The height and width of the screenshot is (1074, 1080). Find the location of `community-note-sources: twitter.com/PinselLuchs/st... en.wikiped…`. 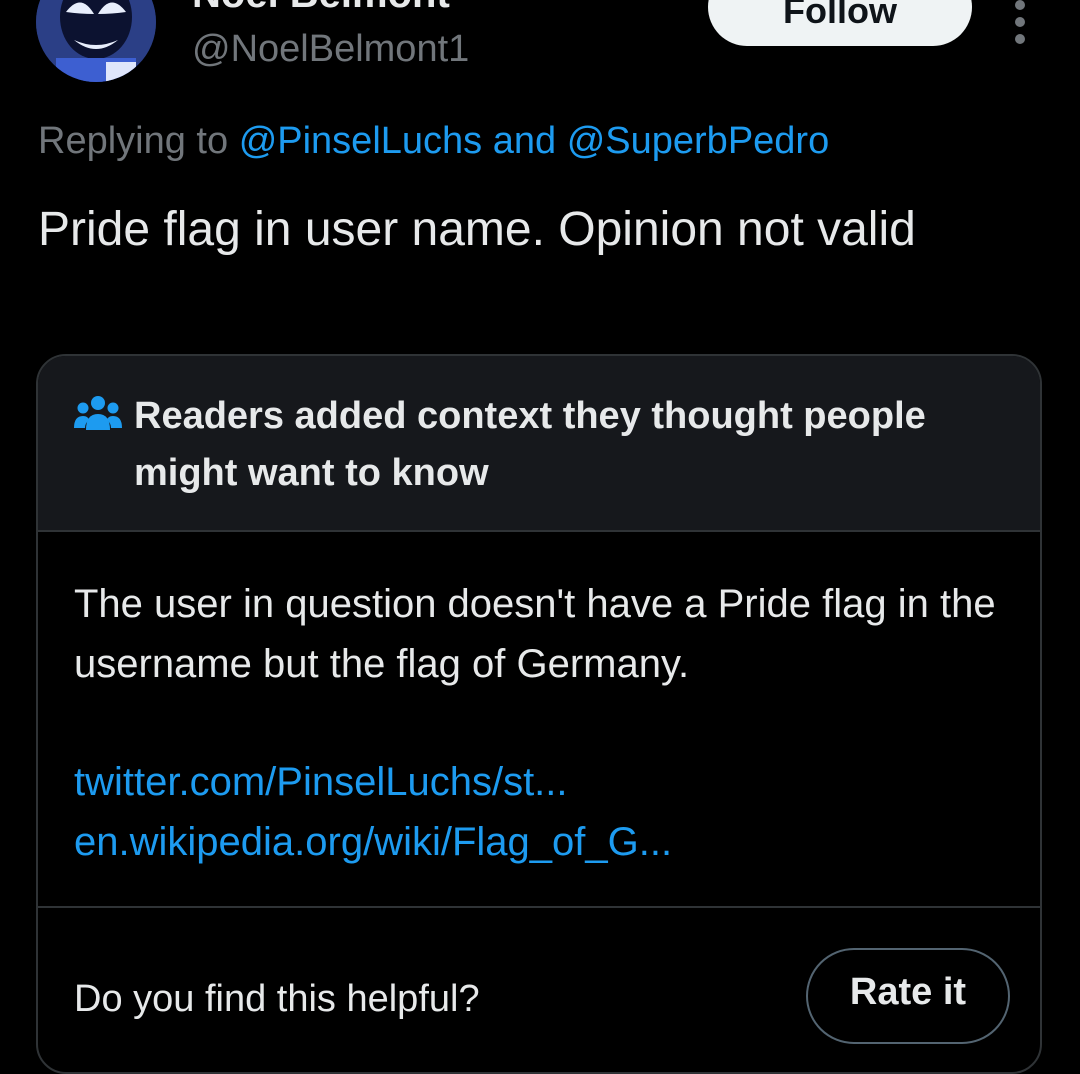

community-note-sources: twitter.com/PinselLuchs/st... en.wikiped… is located at coordinates (544, 812).